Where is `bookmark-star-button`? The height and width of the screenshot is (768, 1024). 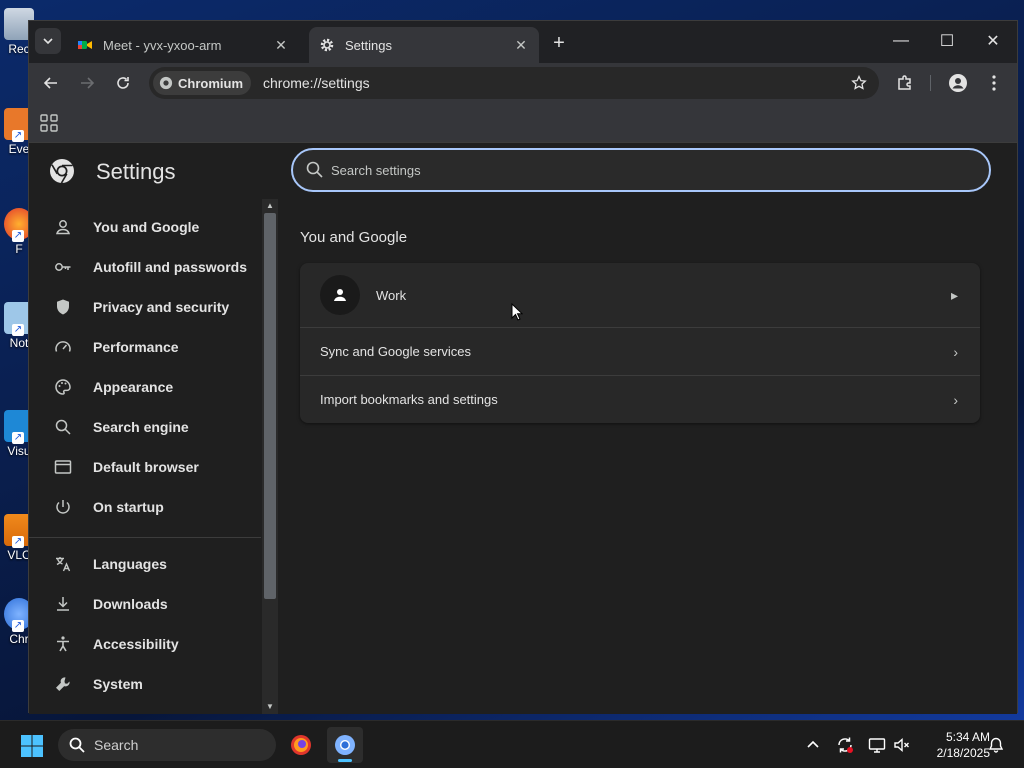 bookmark-star-button is located at coordinates (859, 83).